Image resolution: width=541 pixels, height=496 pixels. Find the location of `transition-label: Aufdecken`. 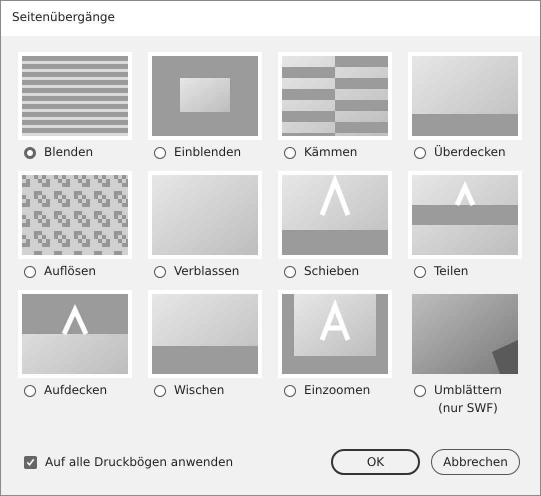

transition-label: Aufdecken is located at coordinates (76, 390).